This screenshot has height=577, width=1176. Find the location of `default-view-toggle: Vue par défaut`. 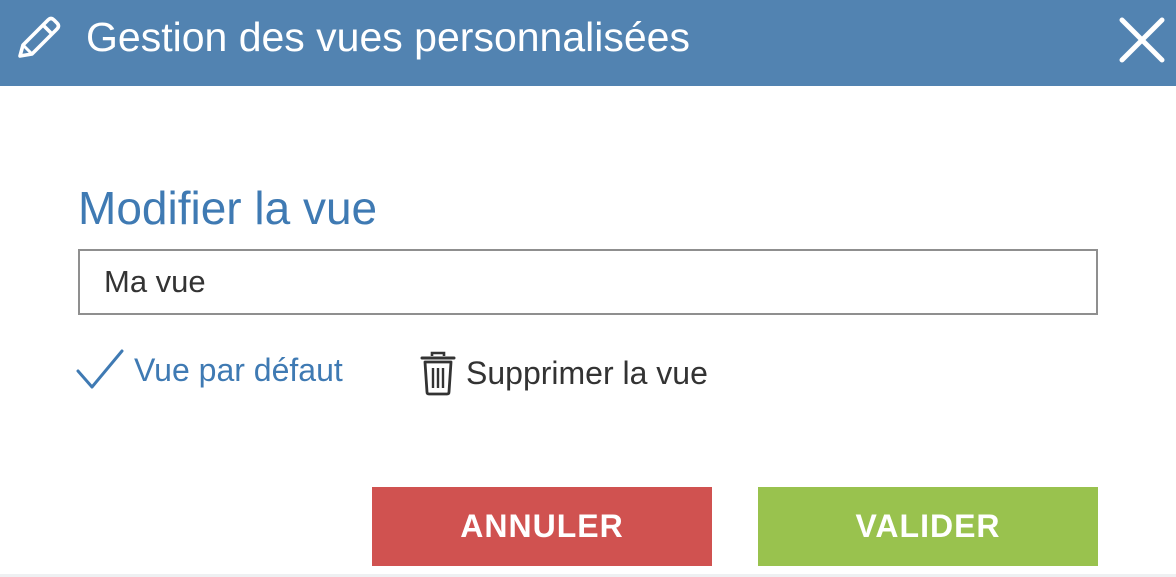

default-view-toggle: Vue par défaut is located at coordinates (209, 370).